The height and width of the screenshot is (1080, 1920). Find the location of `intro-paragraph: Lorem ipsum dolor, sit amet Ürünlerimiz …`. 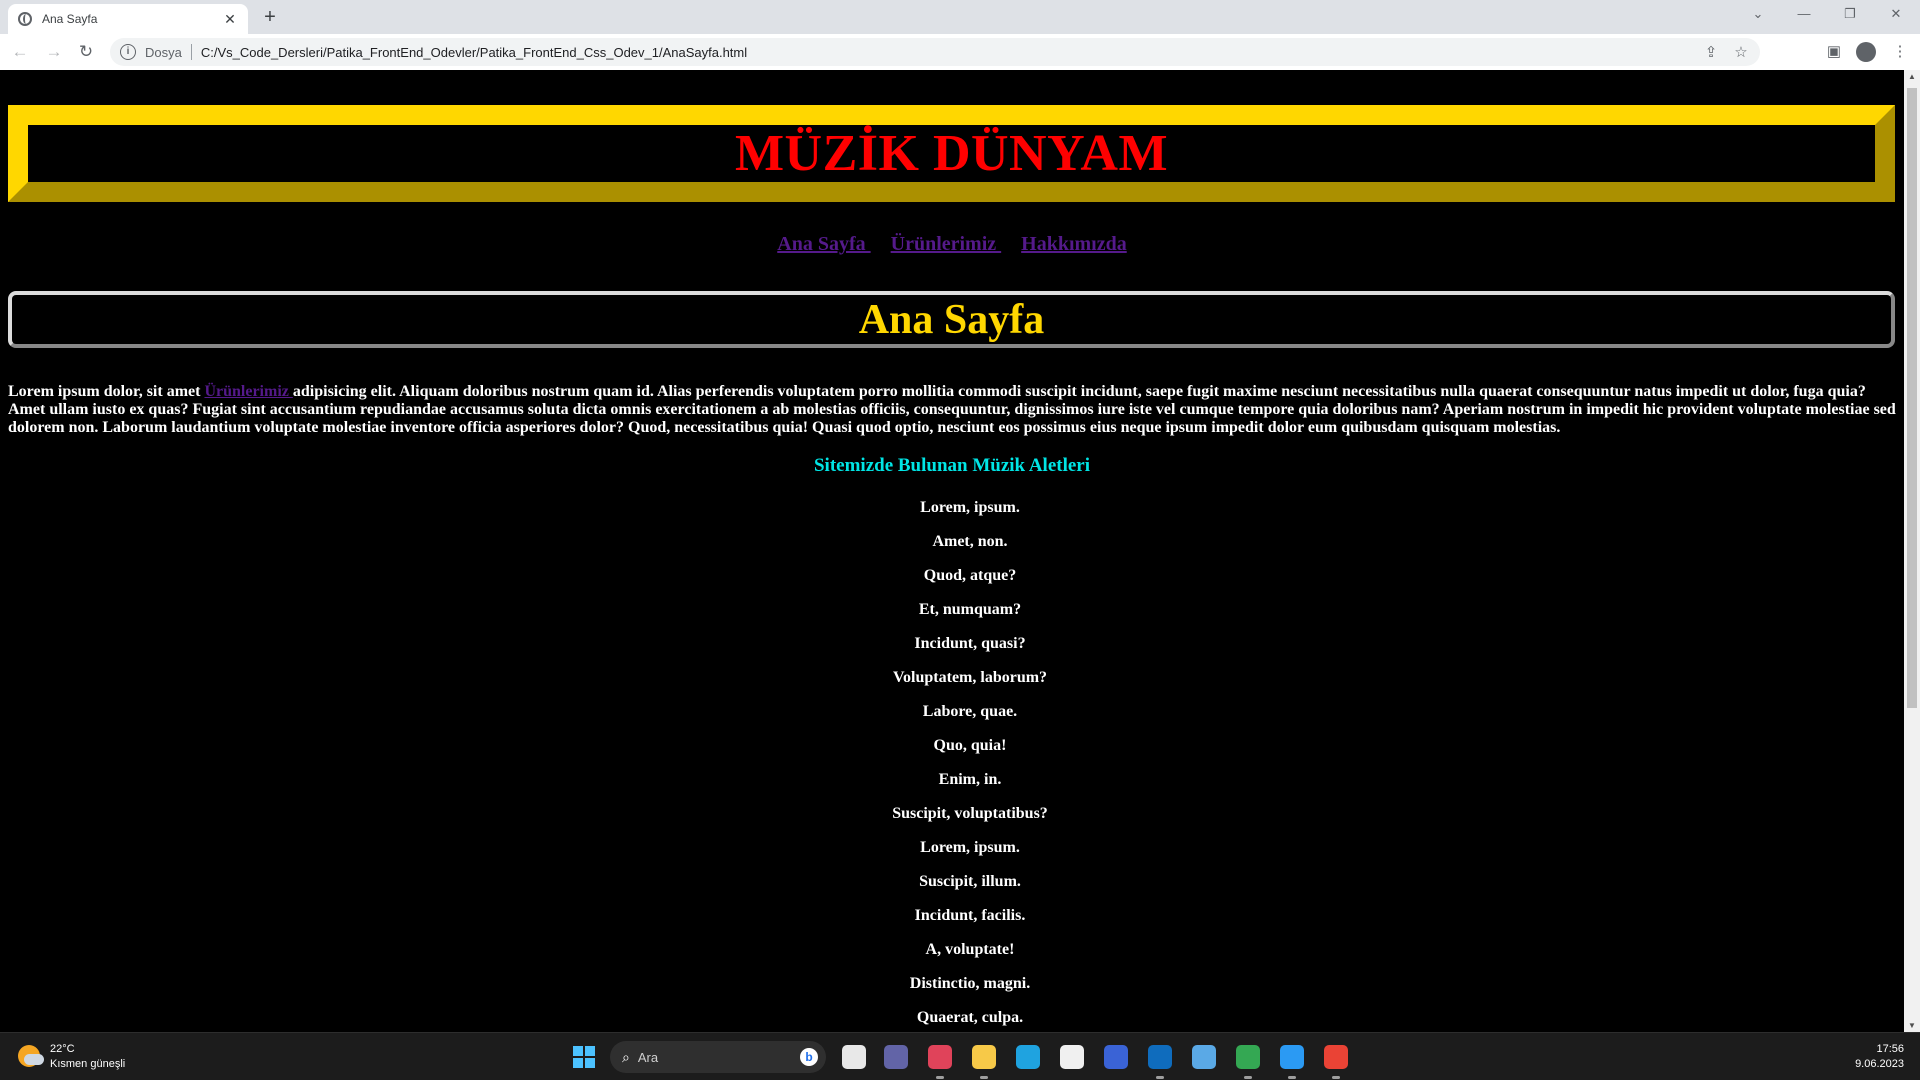

intro-paragraph: Lorem ipsum dolor, sit amet Ürünlerimiz … is located at coordinates (952, 410).